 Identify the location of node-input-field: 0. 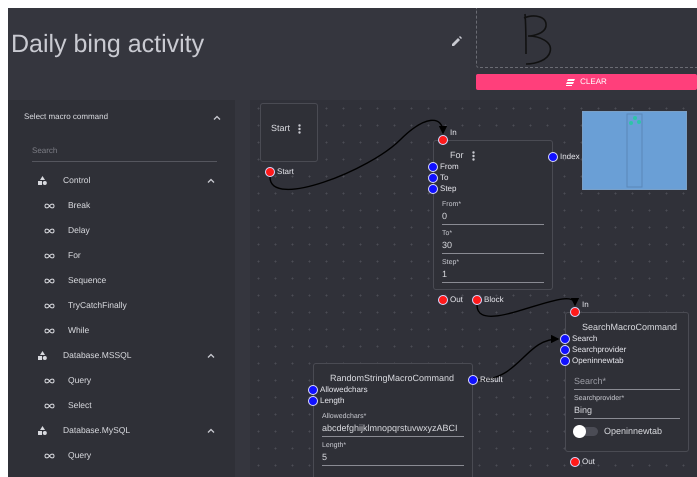
(493, 217).